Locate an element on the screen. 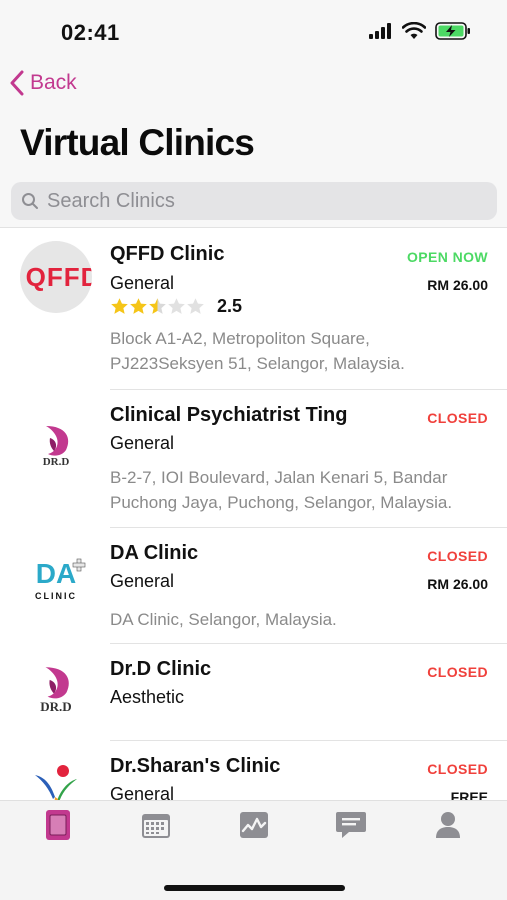 The width and height of the screenshot is (507, 900). back-button: Back is located at coordinates (43, 83).